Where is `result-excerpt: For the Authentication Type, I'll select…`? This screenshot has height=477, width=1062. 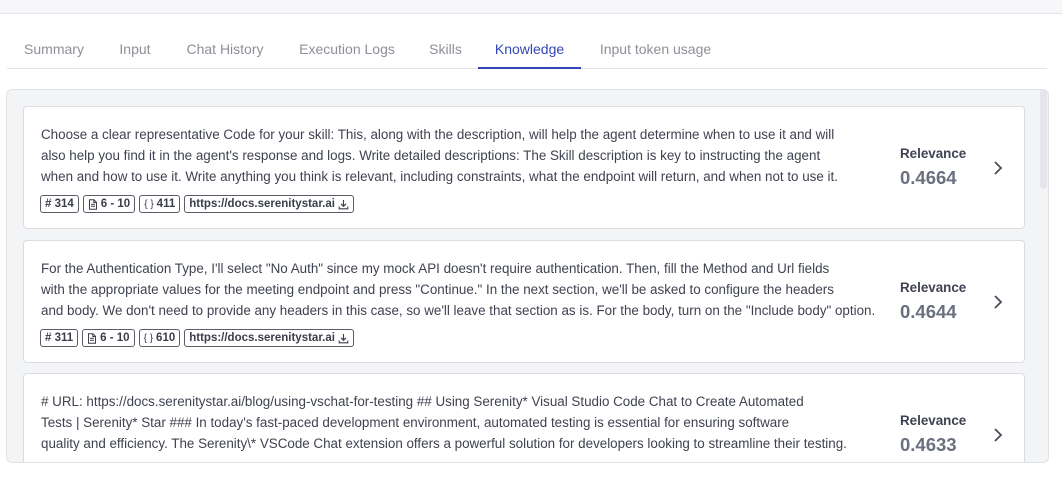
result-excerpt: For the Authentication Type, I'll select… is located at coordinates (465, 289).